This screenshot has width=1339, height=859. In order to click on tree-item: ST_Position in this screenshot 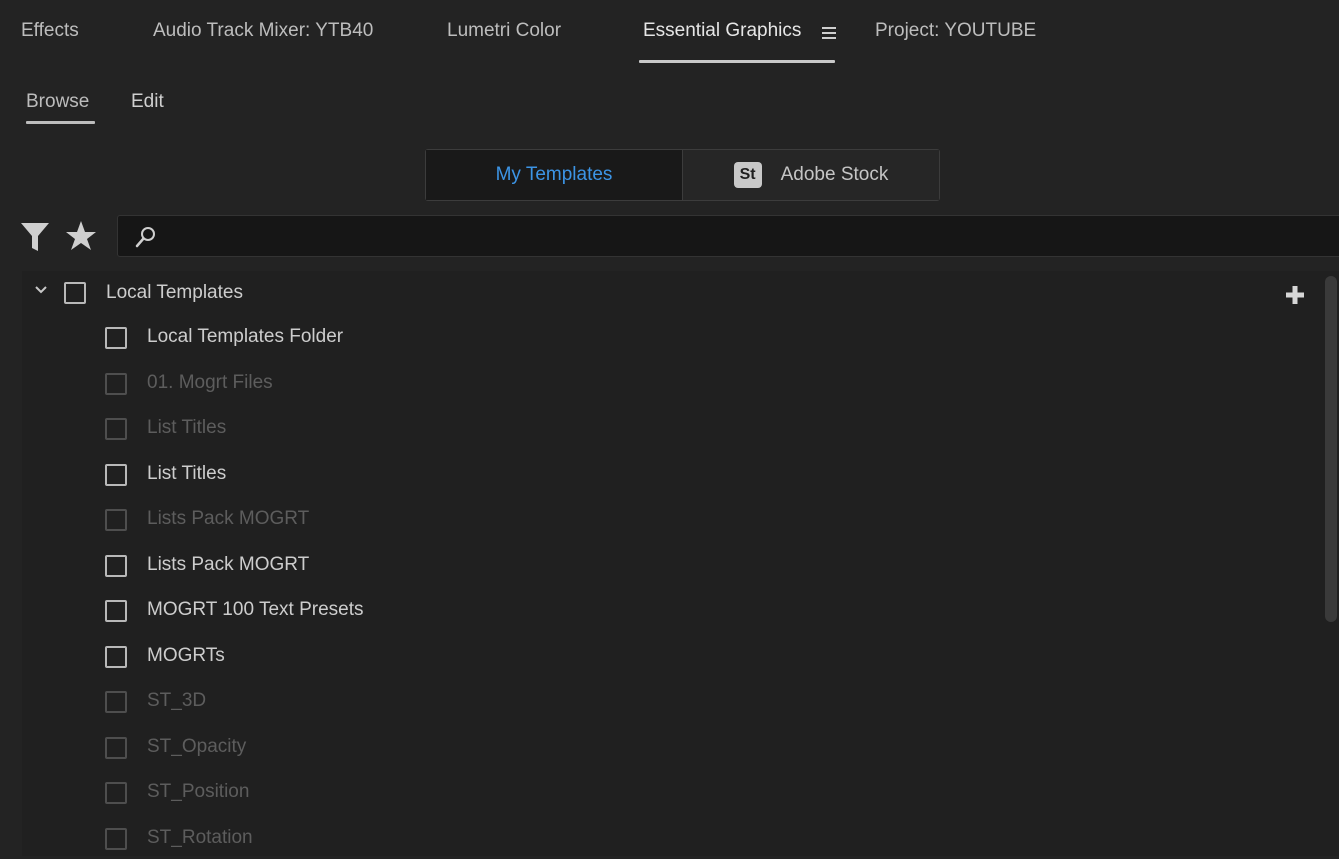, I will do `click(522, 793)`.